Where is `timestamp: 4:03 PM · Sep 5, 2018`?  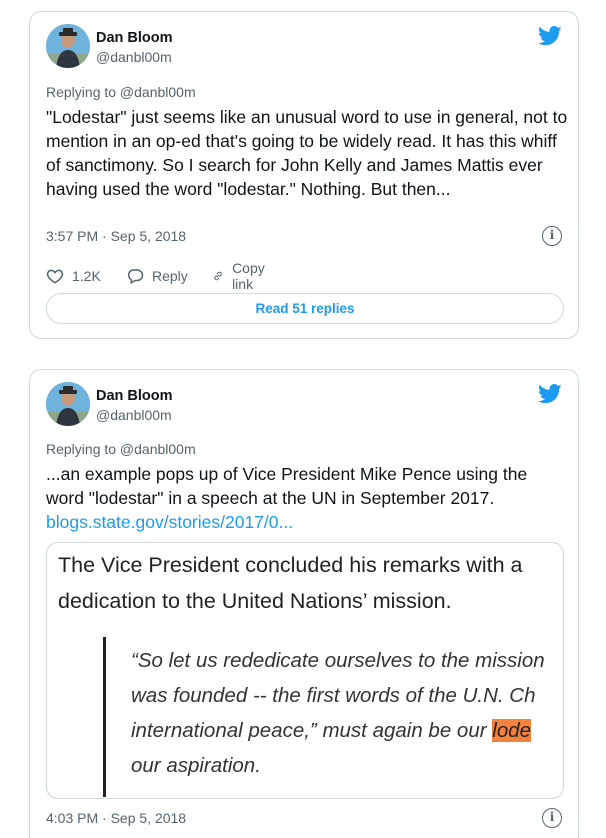
timestamp: 4:03 PM · Sep 5, 2018 is located at coordinates (116, 818).